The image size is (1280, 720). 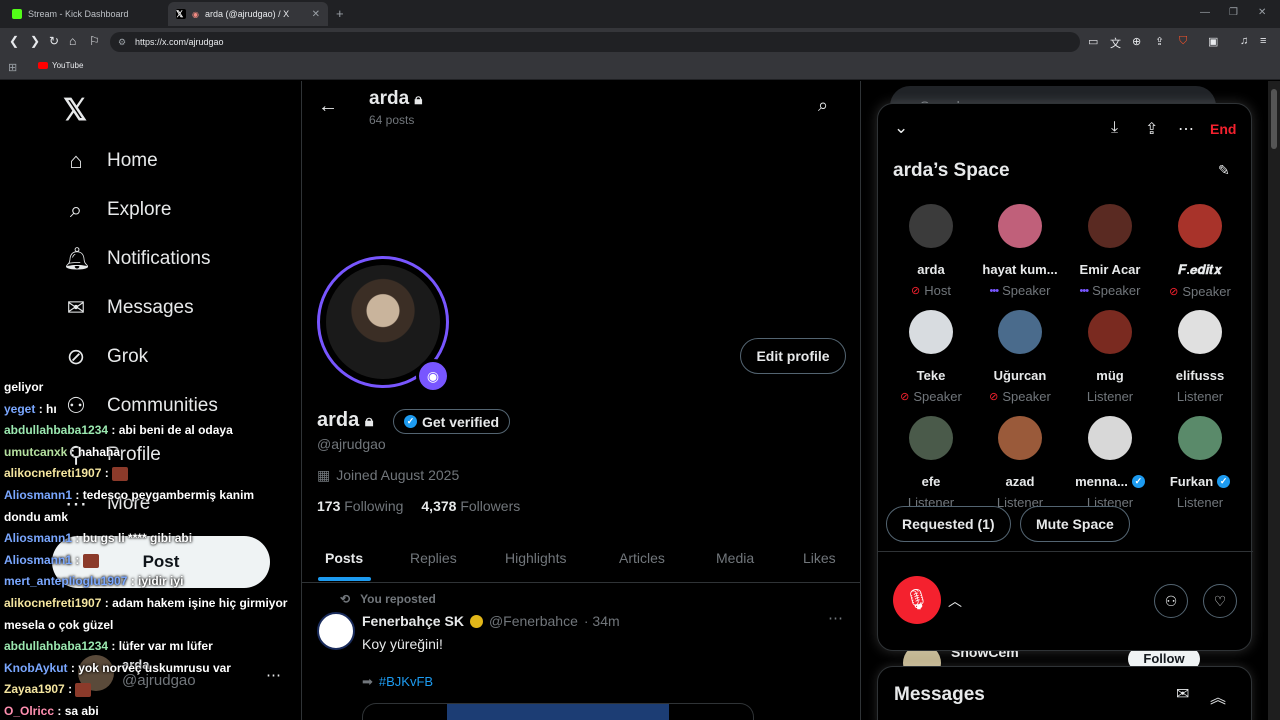 I want to click on end-space-button: End, so click(x=1223, y=129).